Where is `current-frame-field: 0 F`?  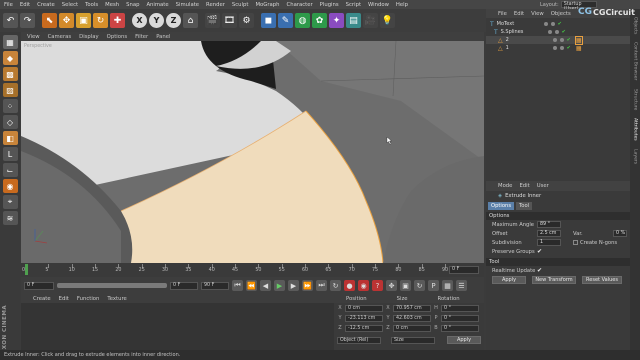
current-frame-field: 0 F is located at coordinates (184, 285).